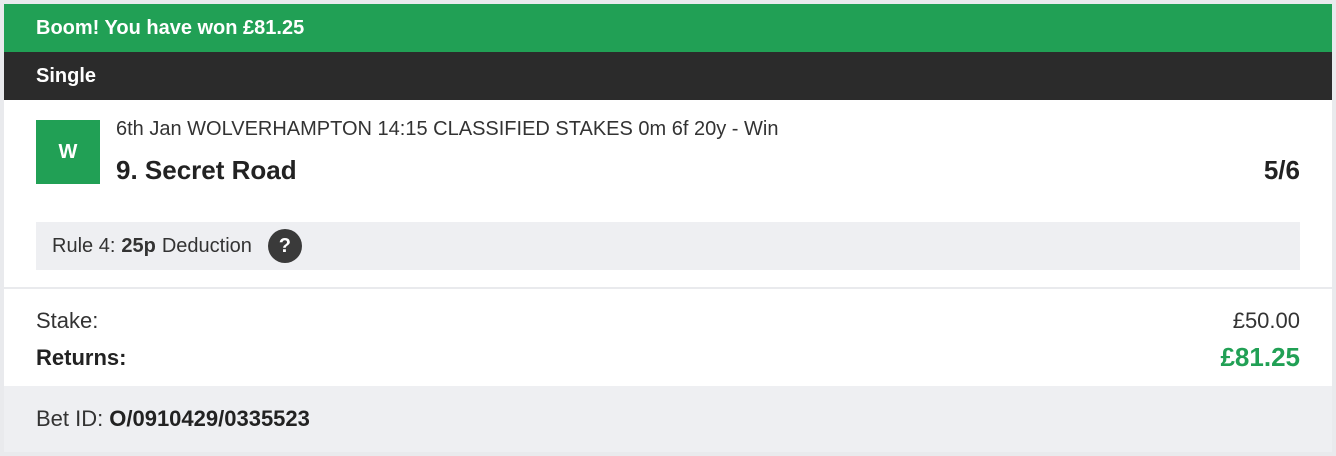 This screenshot has width=1336, height=456. What do you see at coordinates (206, 245) in the screenshot?
I see `rule4-suffix: Deduction` at bounding box center [206, 245].